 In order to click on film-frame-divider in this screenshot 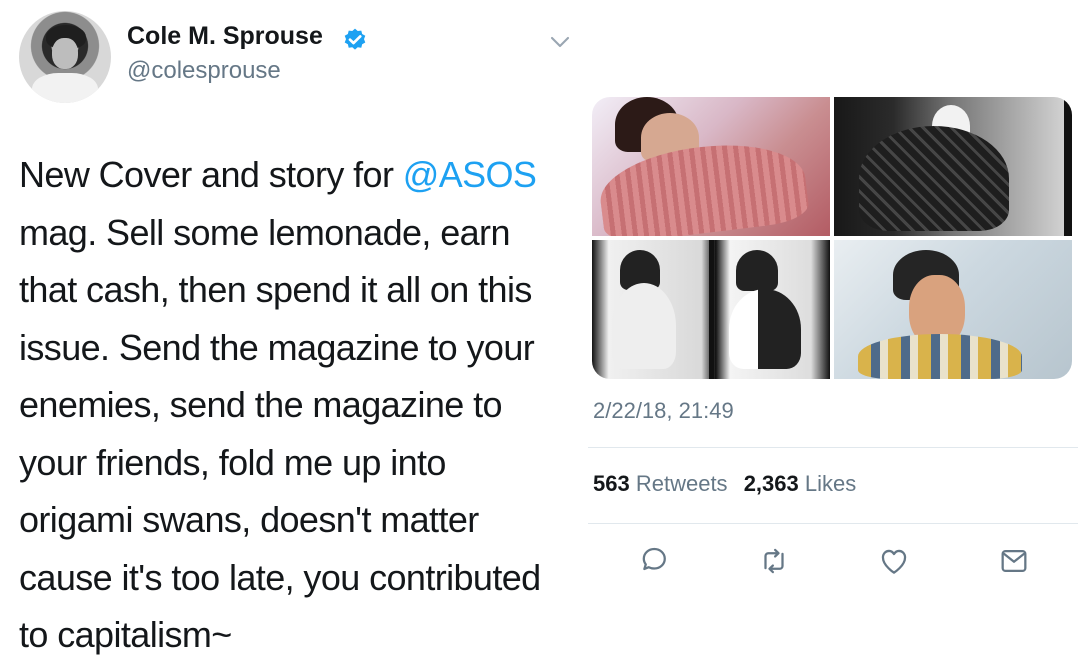, I will do `click(711, 309)`.